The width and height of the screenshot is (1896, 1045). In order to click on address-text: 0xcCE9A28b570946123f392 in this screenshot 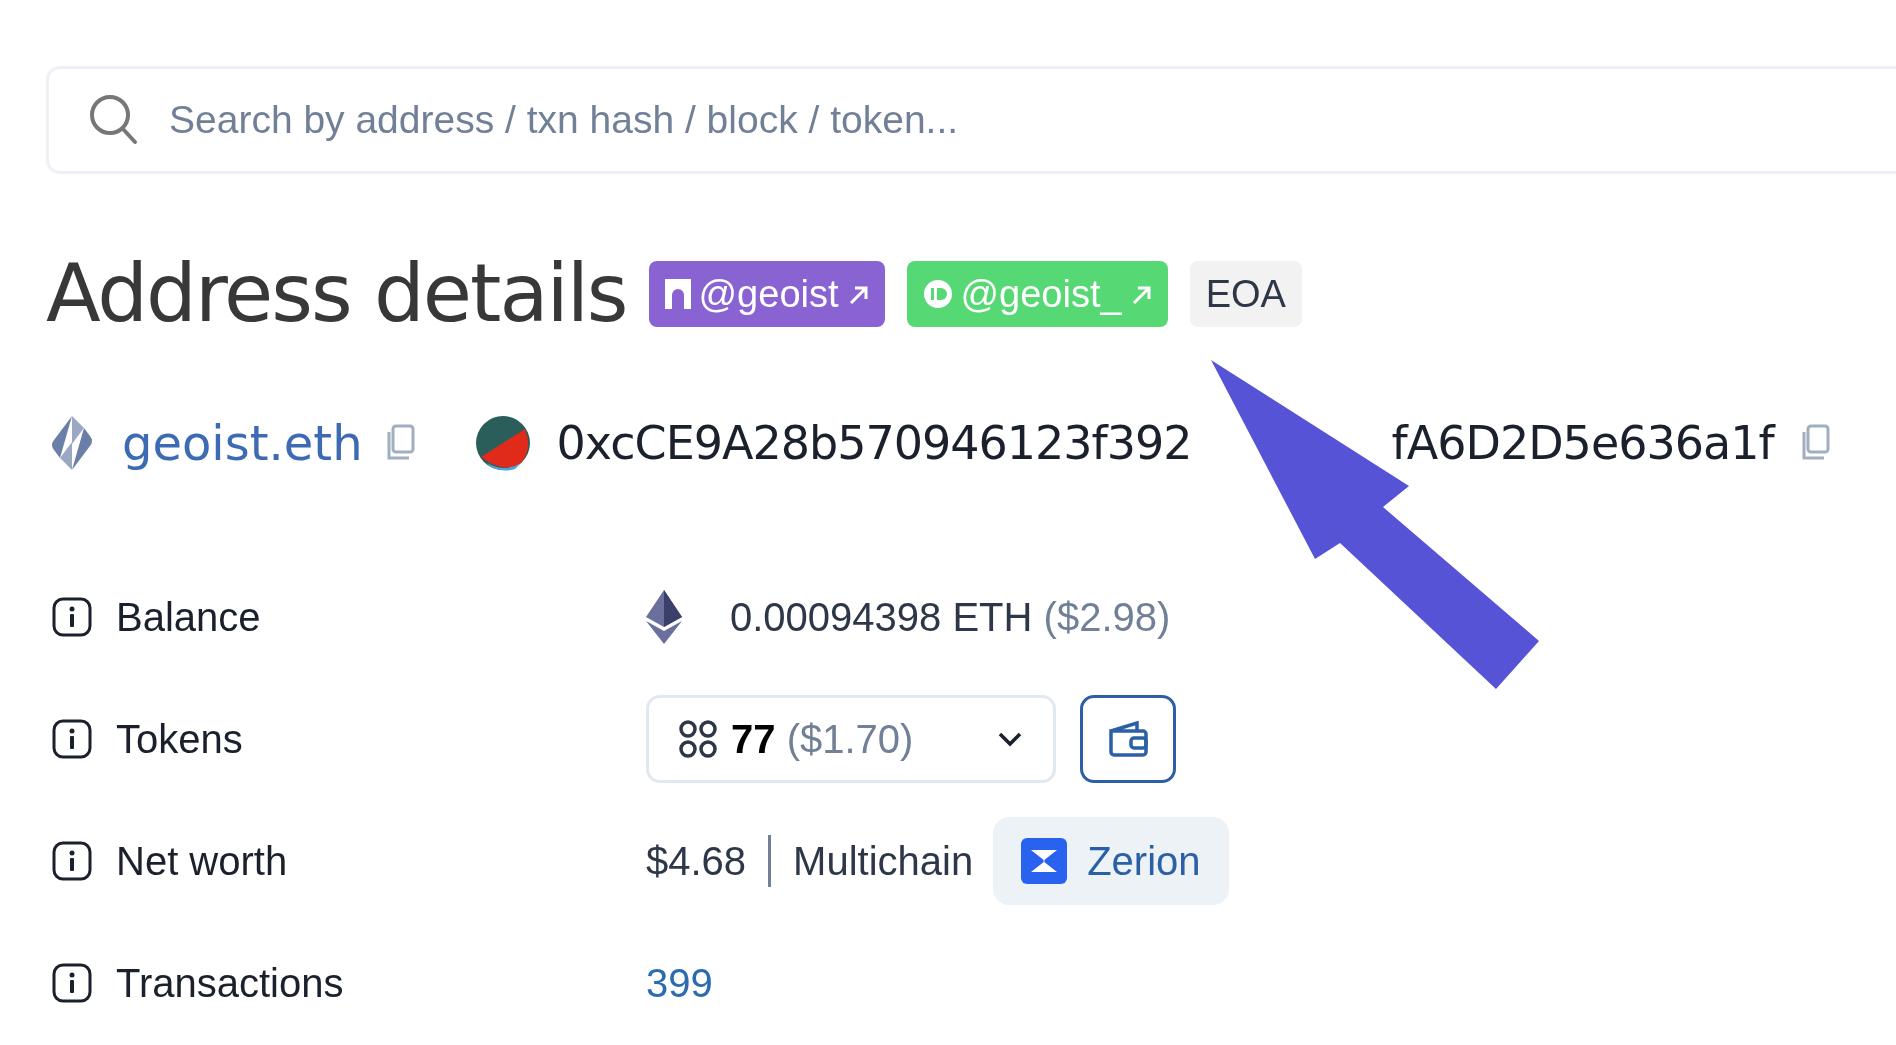, I will do `click(874, 443)`.